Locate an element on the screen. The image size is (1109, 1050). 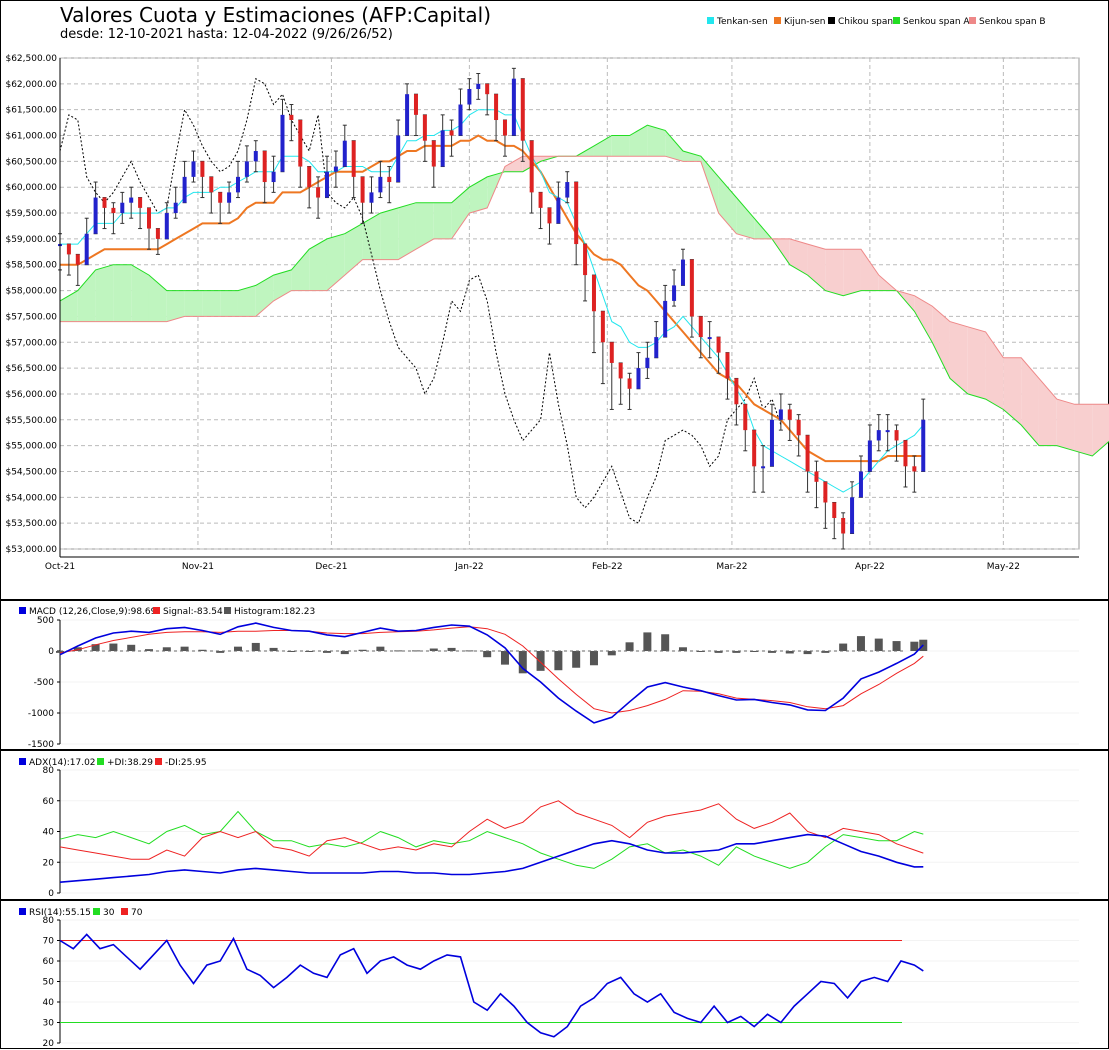
legend-tenkan: Tenkan-sen is located at coordinates (742, 22).